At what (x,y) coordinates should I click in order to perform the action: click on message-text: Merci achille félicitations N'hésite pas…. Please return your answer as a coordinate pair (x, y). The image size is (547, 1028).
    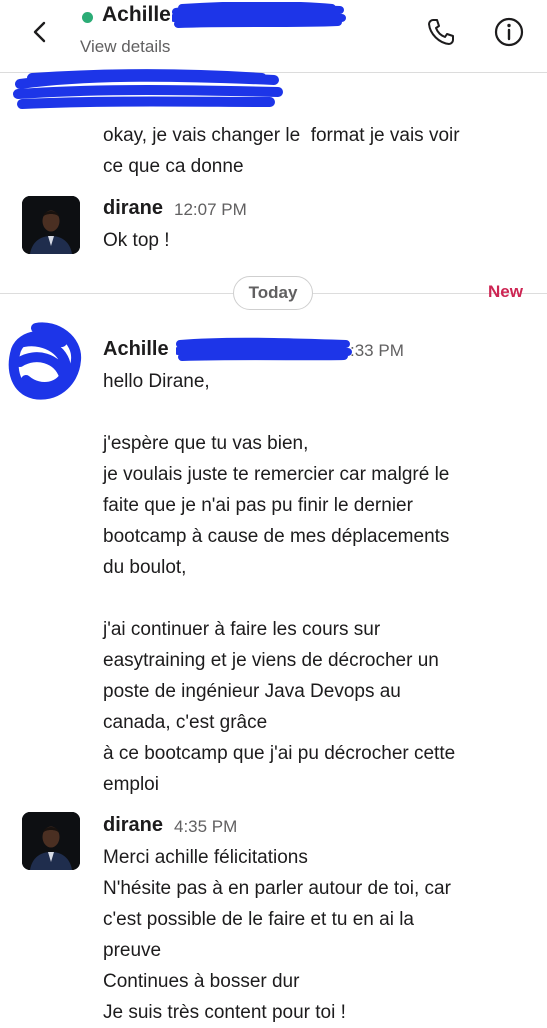
    Looking at the image, I should click on (277, 935).